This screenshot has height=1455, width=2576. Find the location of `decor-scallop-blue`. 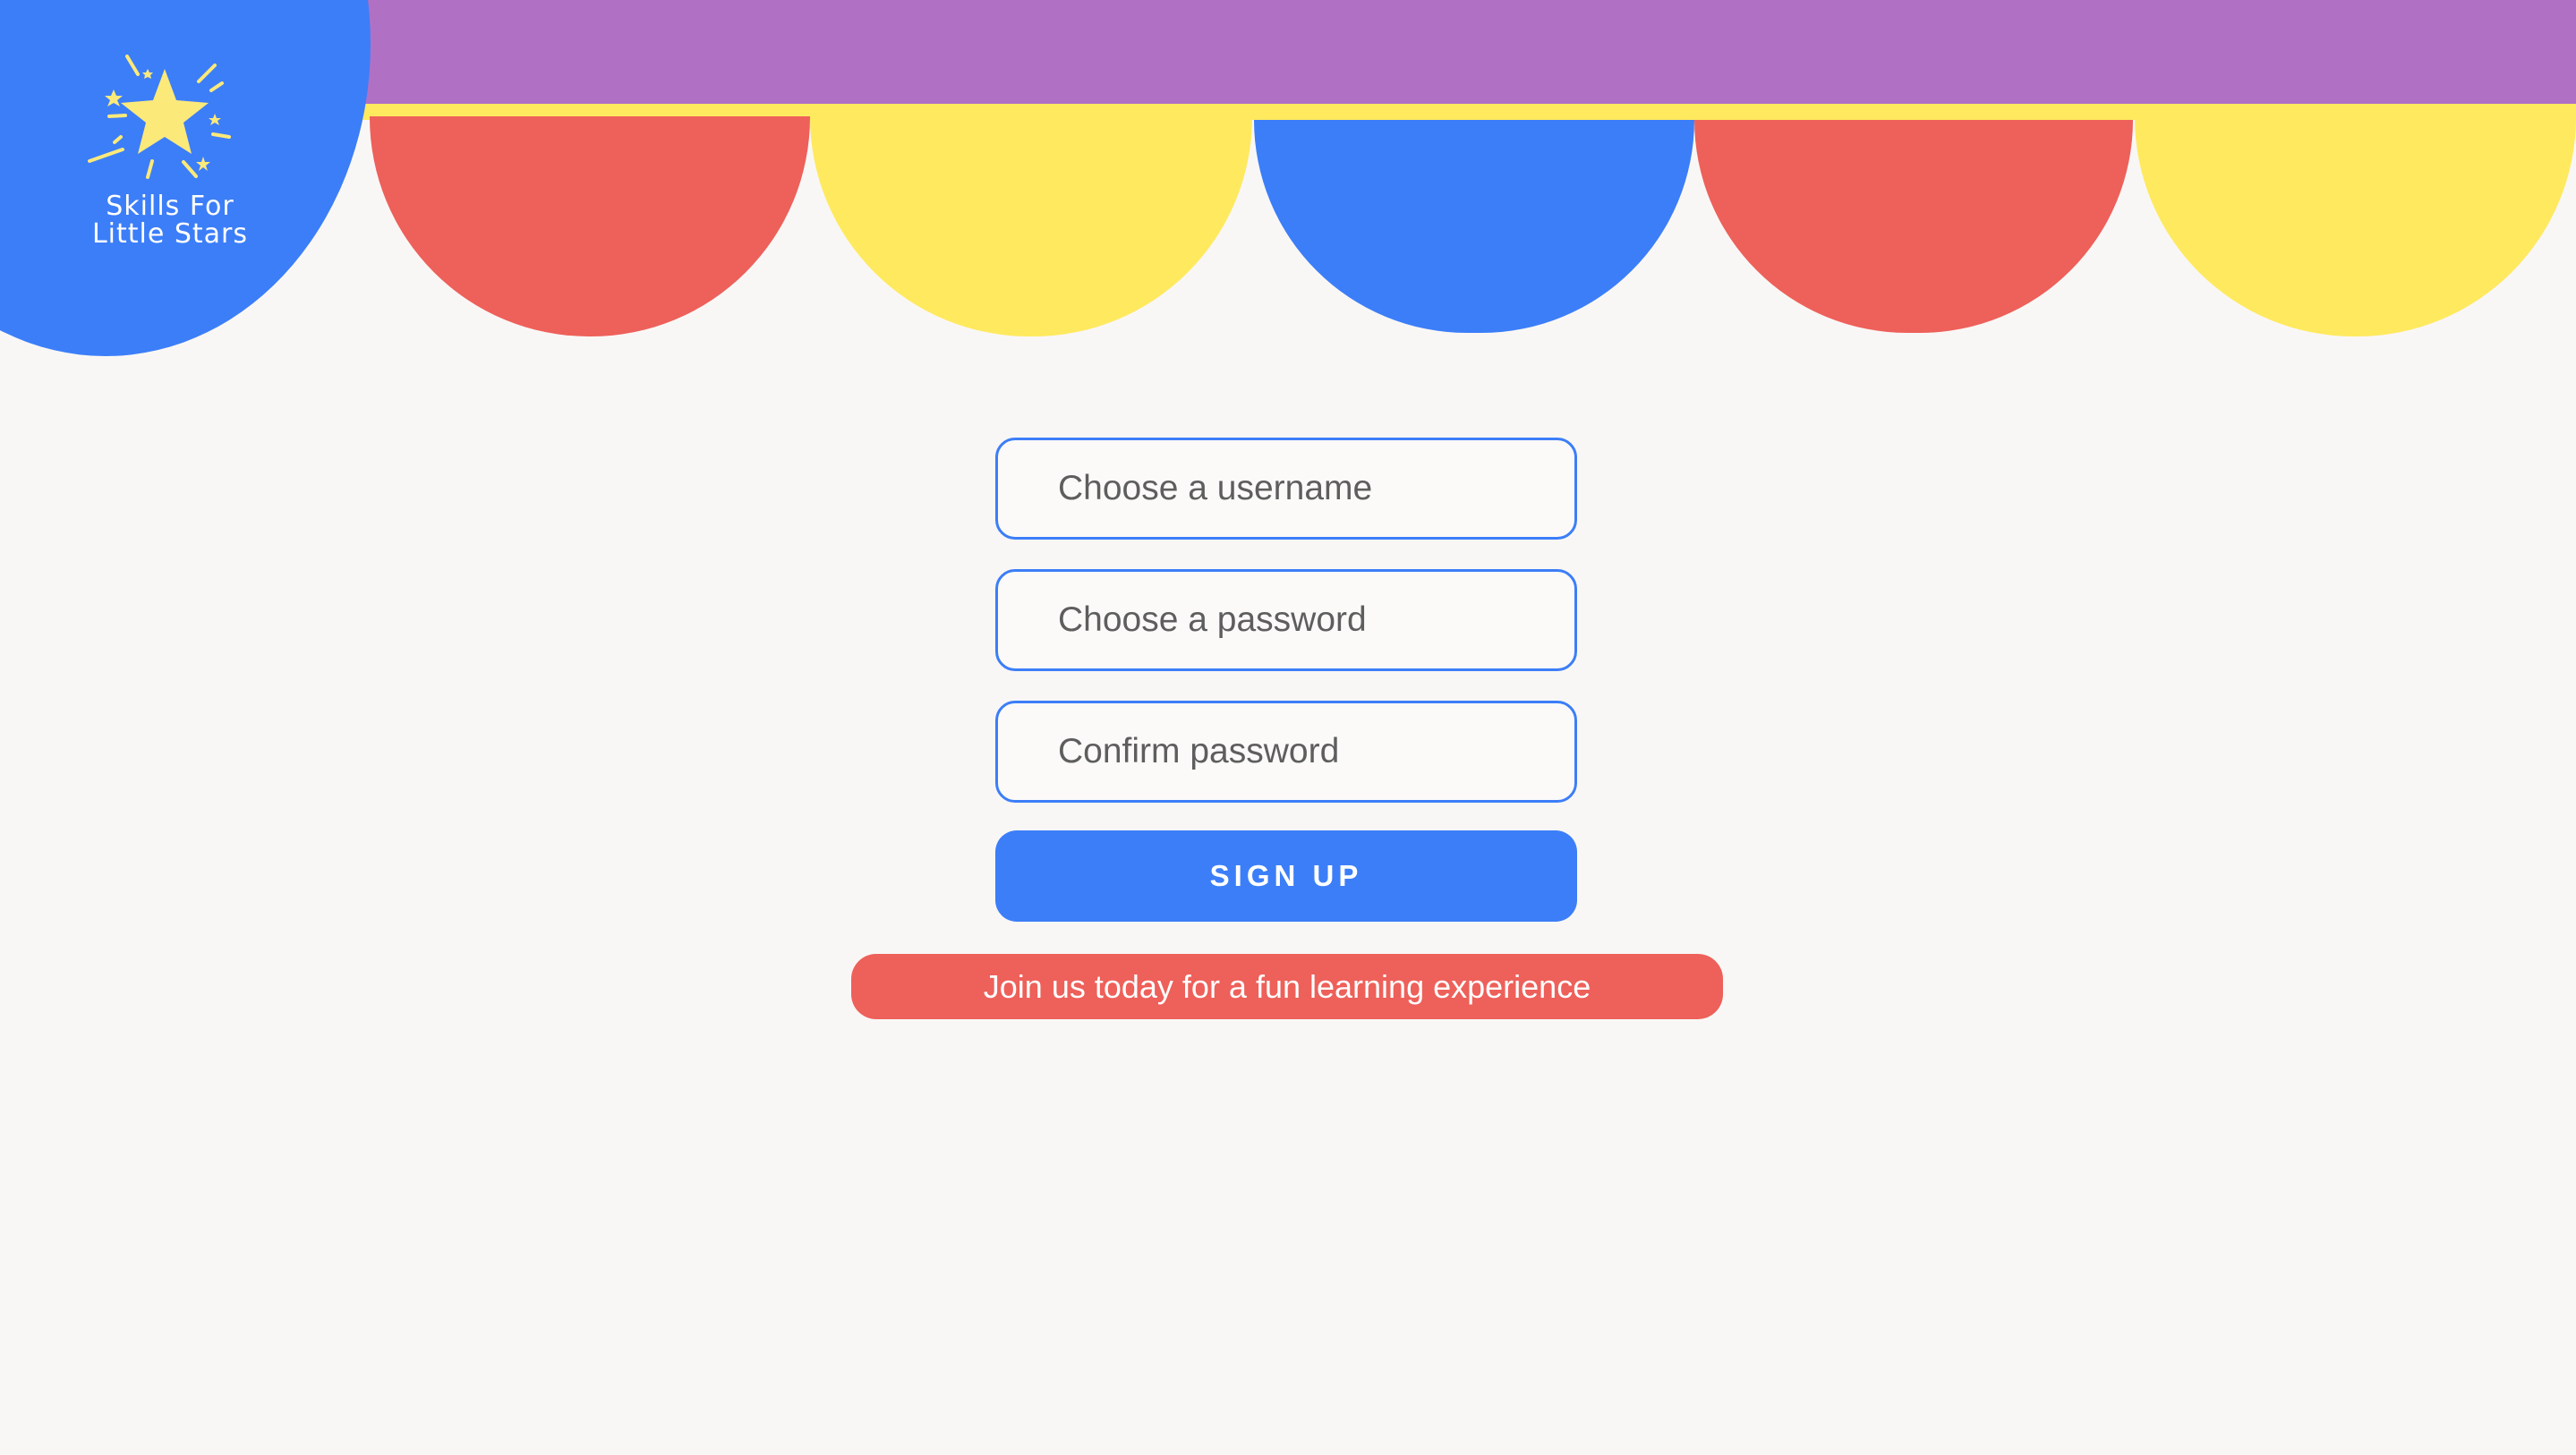

decor-scallop-blue is located at coordinates (1474, 226).